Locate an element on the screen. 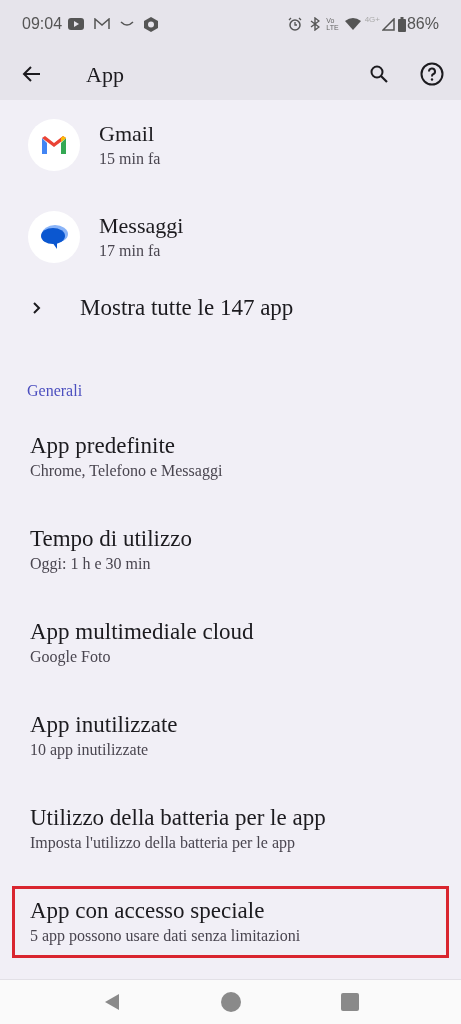 This screenshot has height=1024, width=461. app-list-item: Gmail 15 min fa is located at coordinates (230, 145).